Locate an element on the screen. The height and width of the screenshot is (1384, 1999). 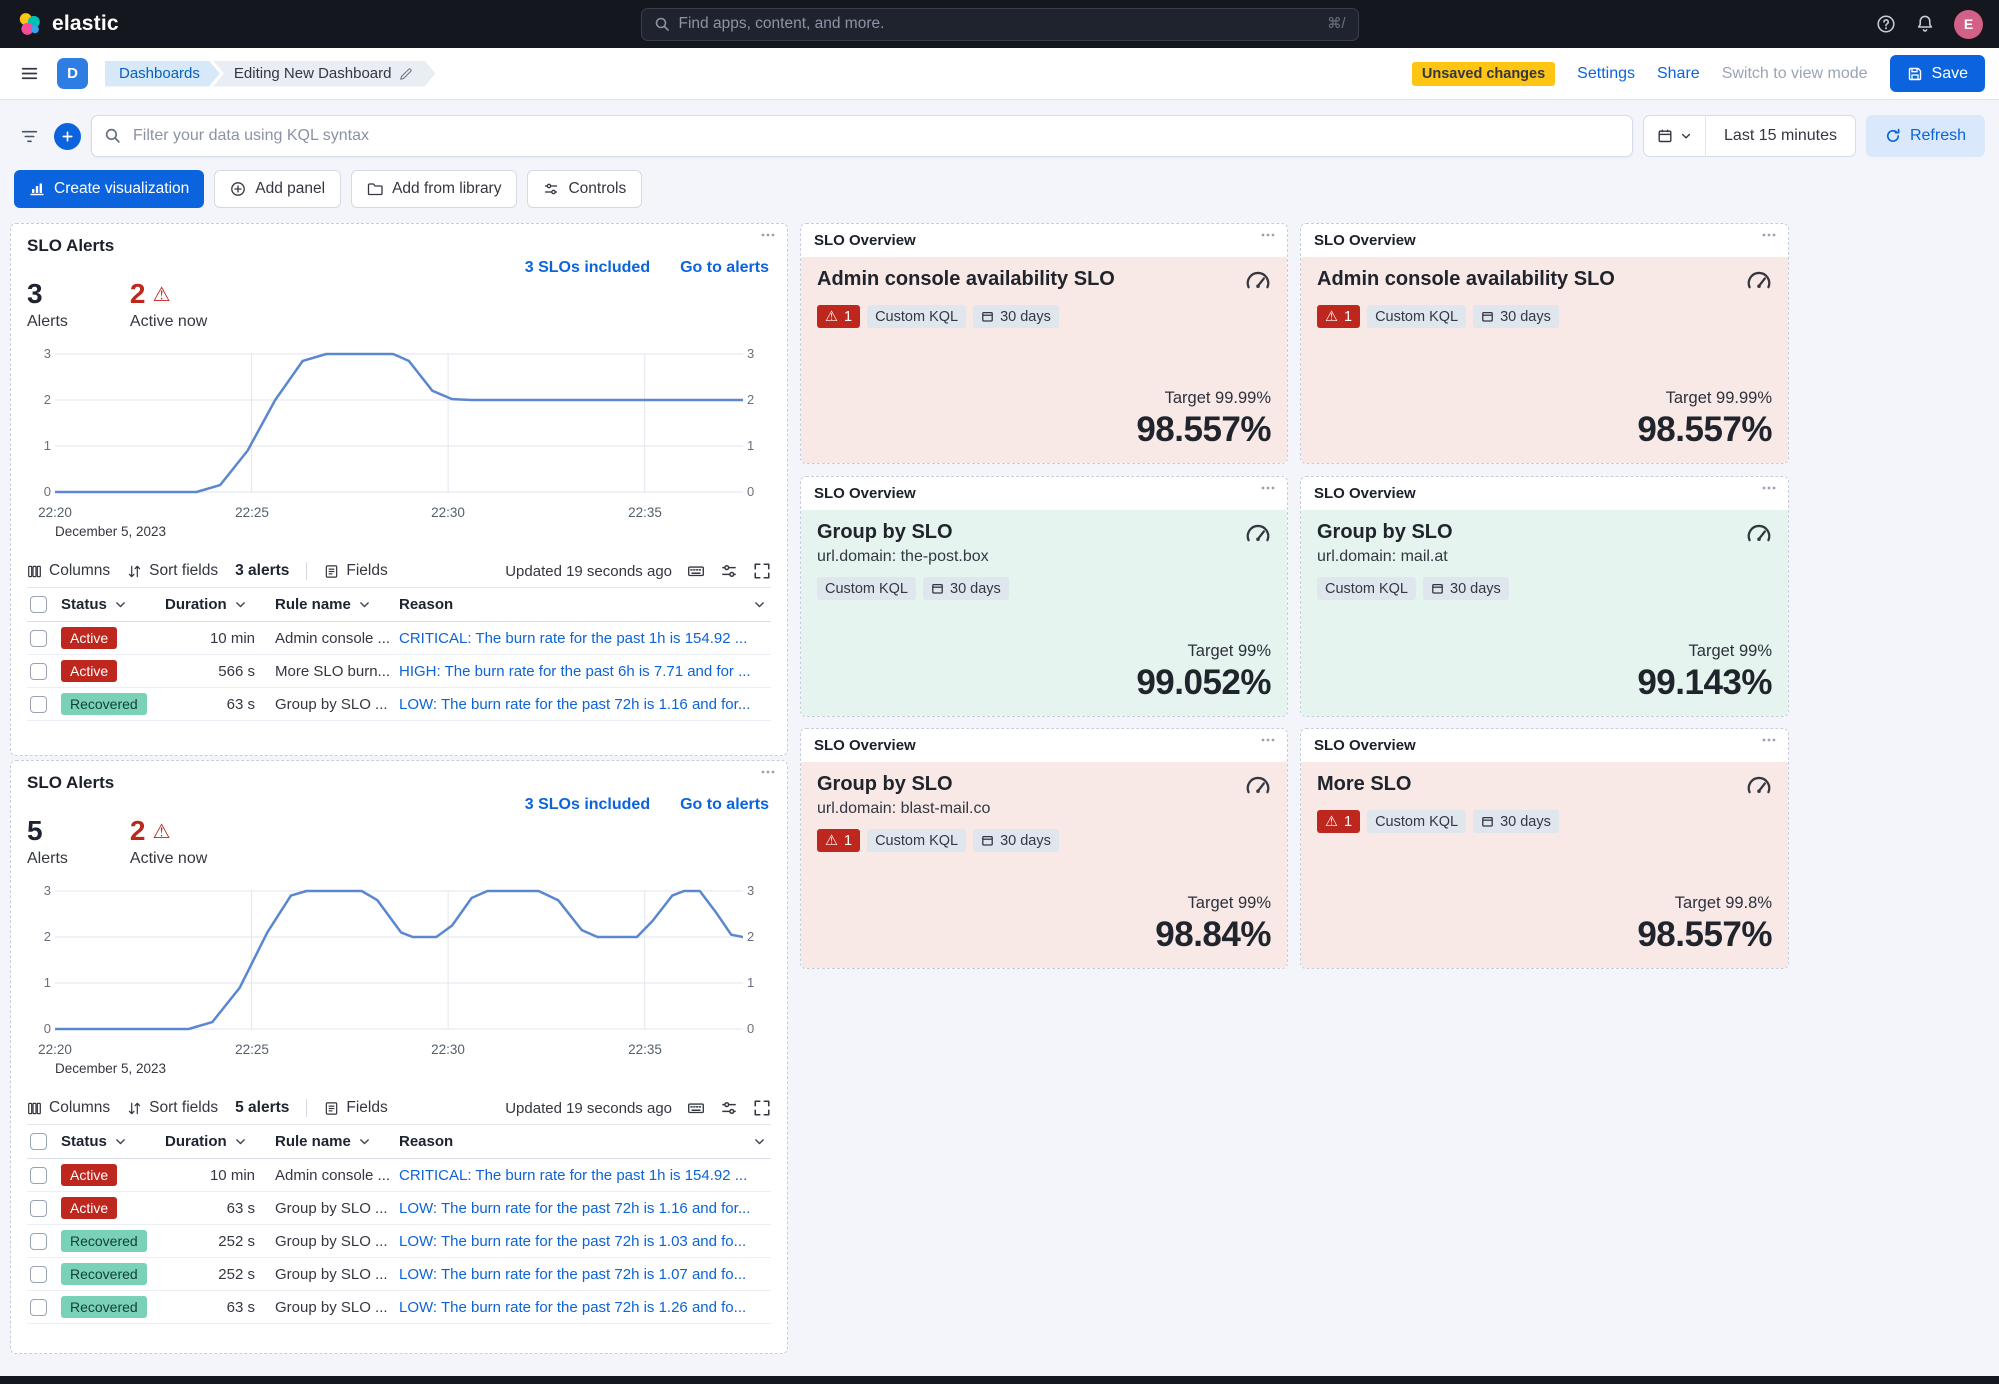
share-button: Share is located at coordinates (1678, 74).